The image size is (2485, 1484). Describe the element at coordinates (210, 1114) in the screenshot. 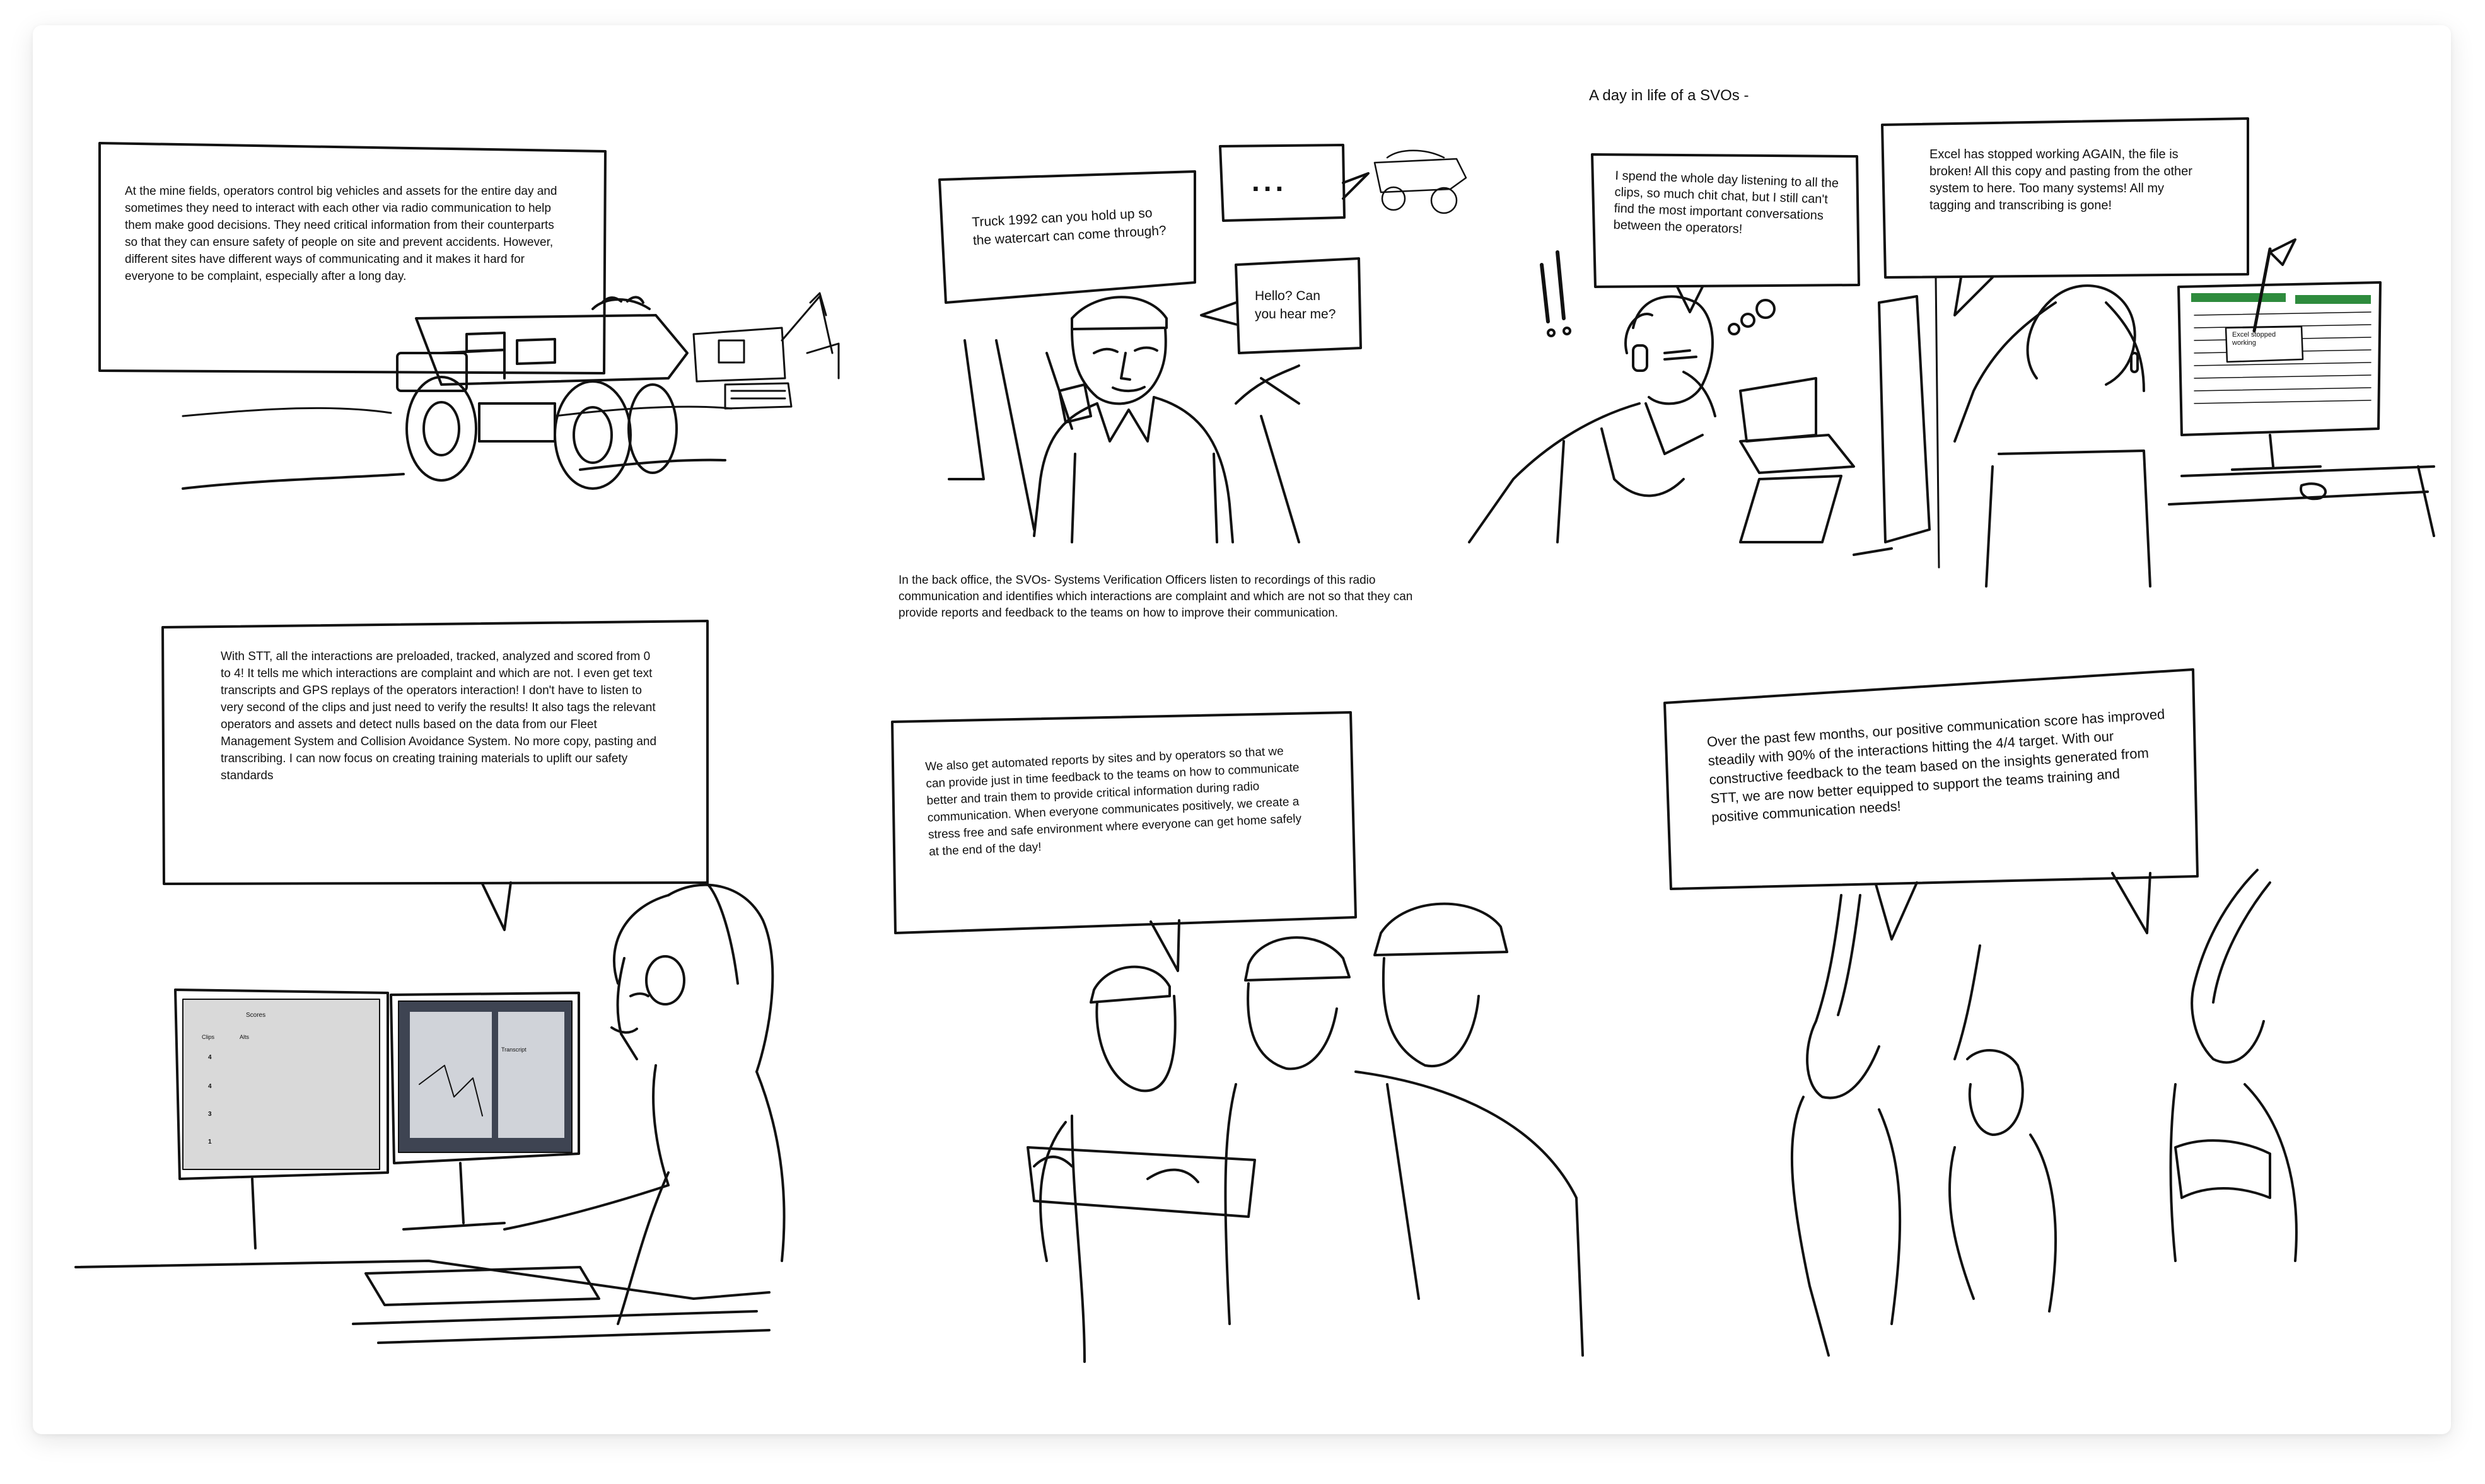

I see `screen-row-score: 3` at that location.